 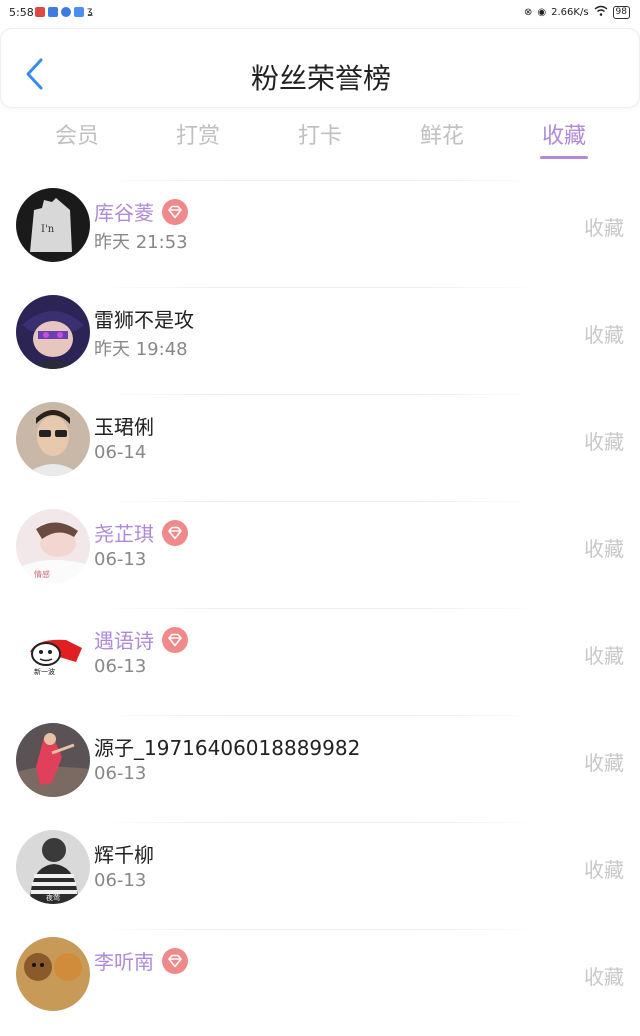 I want to click on battery-indicator: 98, so click(x=621, y=12).